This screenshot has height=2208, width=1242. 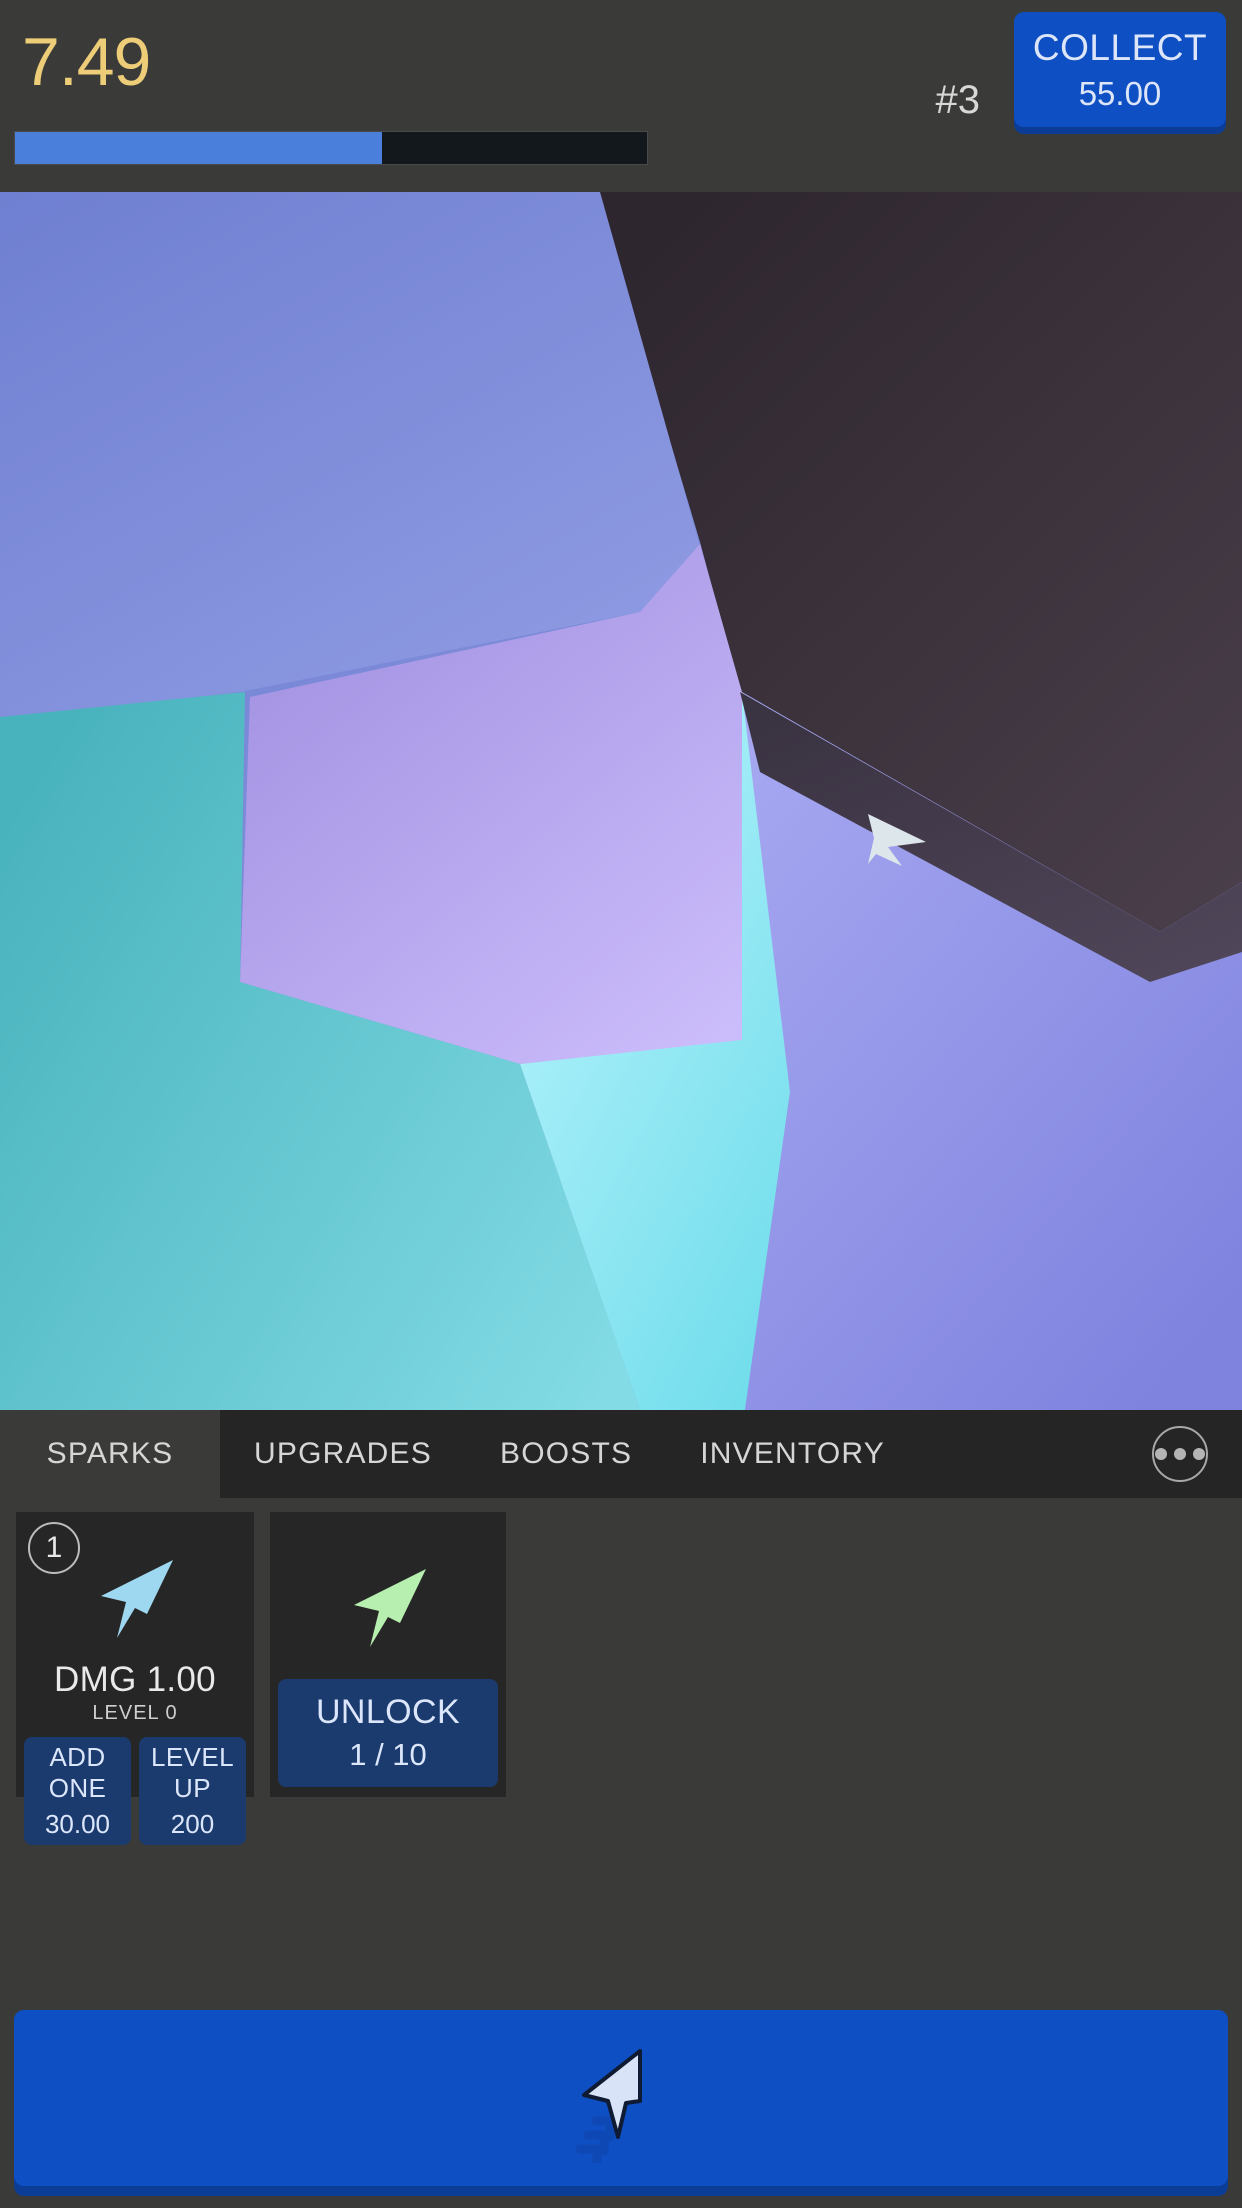 I want to click on level-up-button: LEVEL UP 200, so click(x=192, y=1791).